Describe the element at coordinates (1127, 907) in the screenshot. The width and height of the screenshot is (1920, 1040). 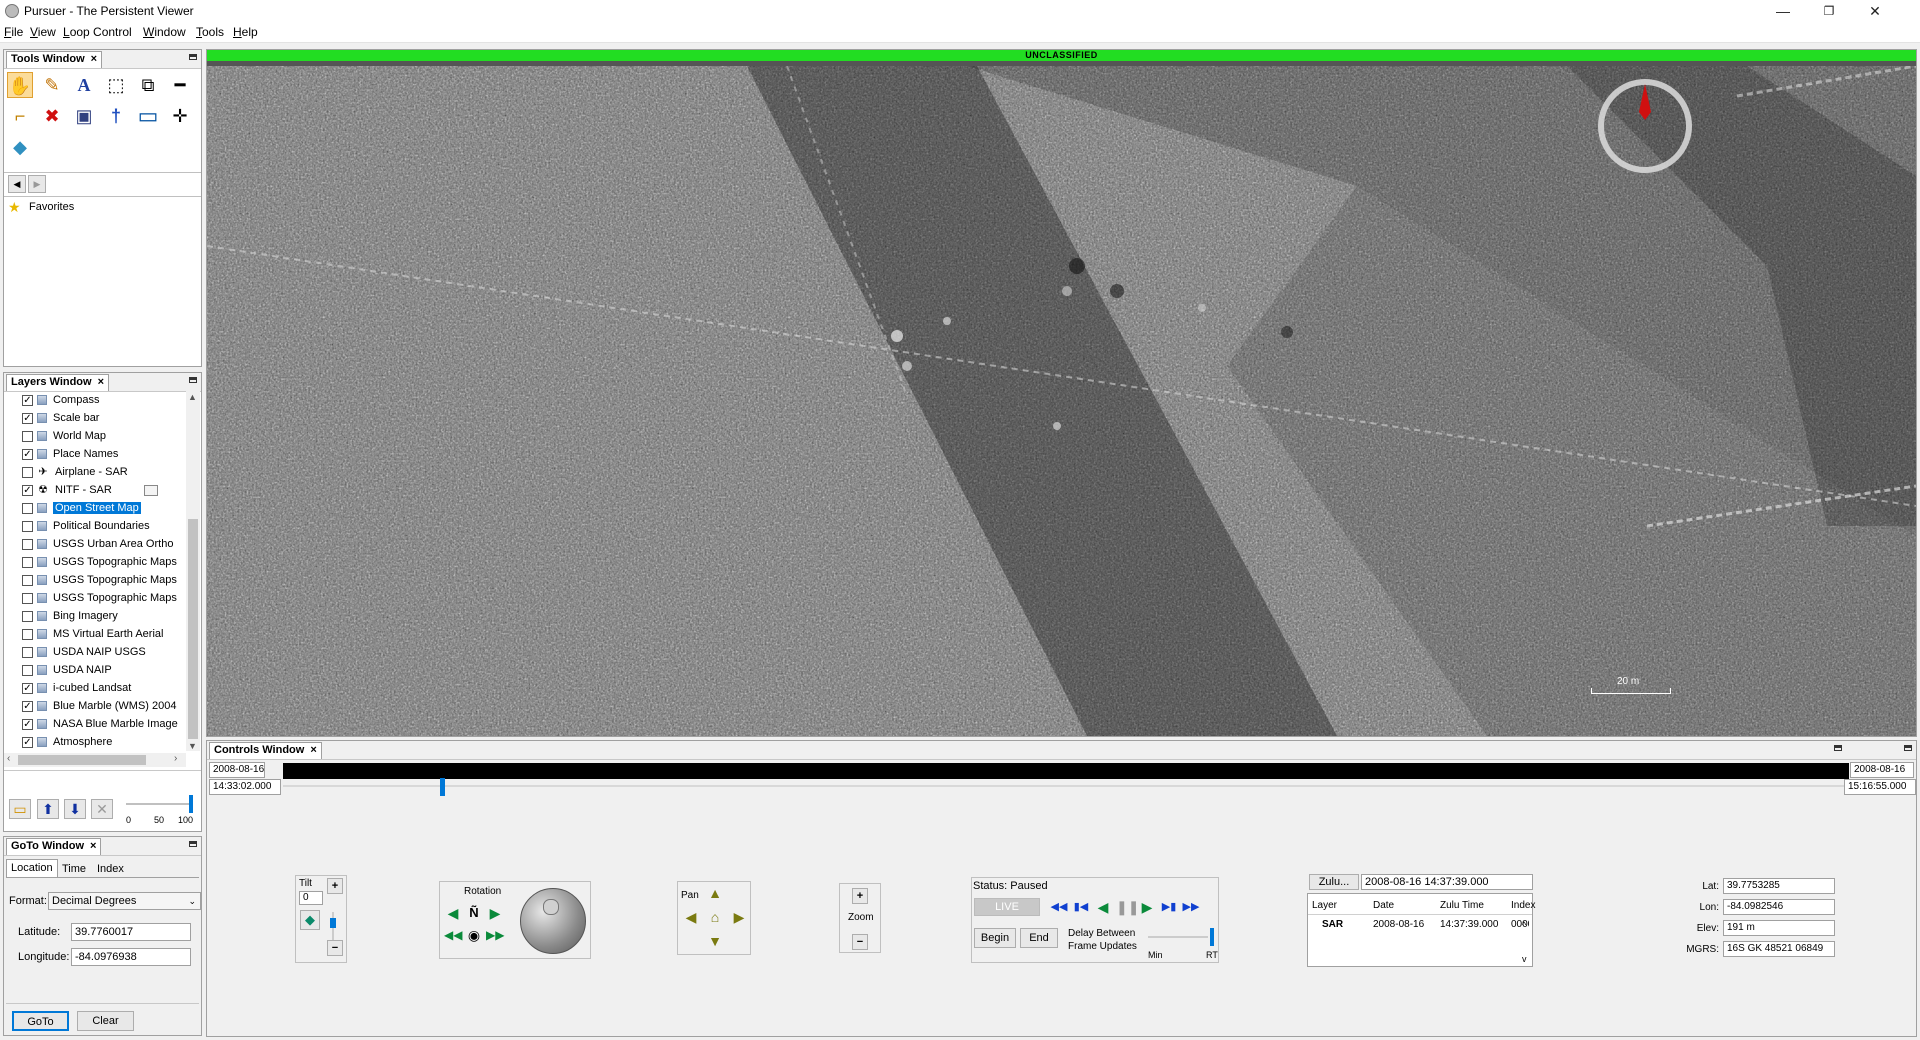
I see `pause-button: ❚❚` at that location.